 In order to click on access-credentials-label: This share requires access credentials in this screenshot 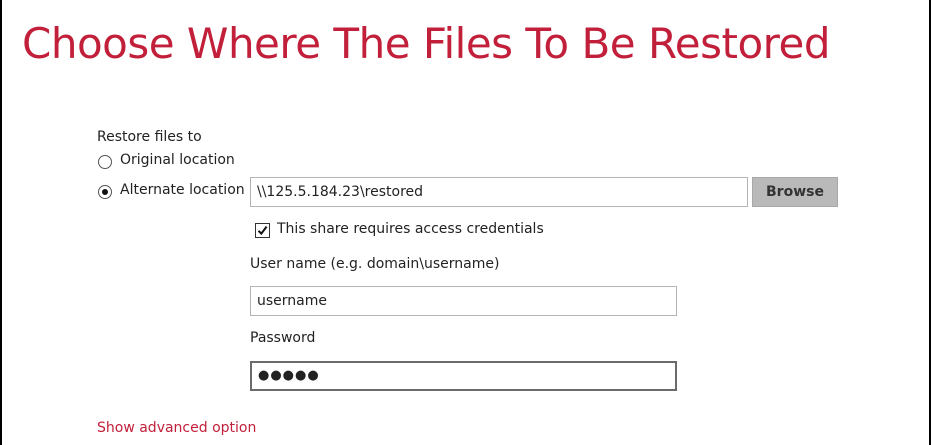, I will do `click(410, 229)`.